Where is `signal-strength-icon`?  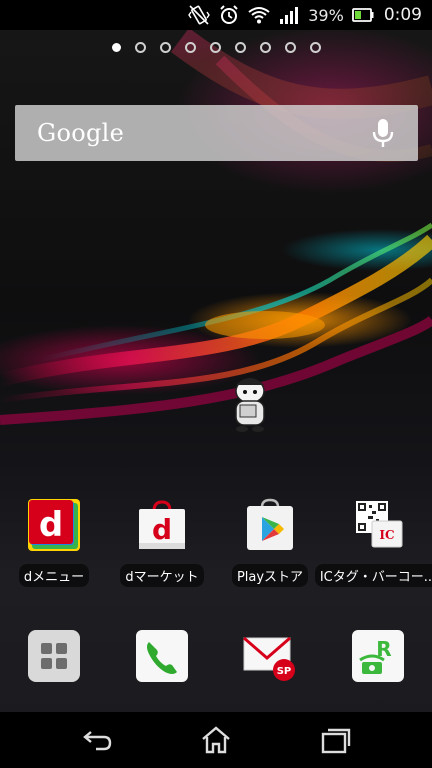
signal-strength-icon is located at coordinates (289, 15).